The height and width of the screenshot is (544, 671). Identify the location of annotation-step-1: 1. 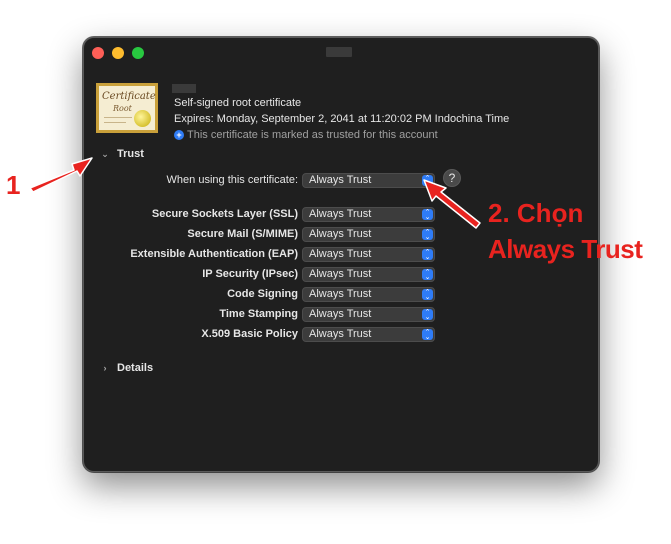
(13, 185).